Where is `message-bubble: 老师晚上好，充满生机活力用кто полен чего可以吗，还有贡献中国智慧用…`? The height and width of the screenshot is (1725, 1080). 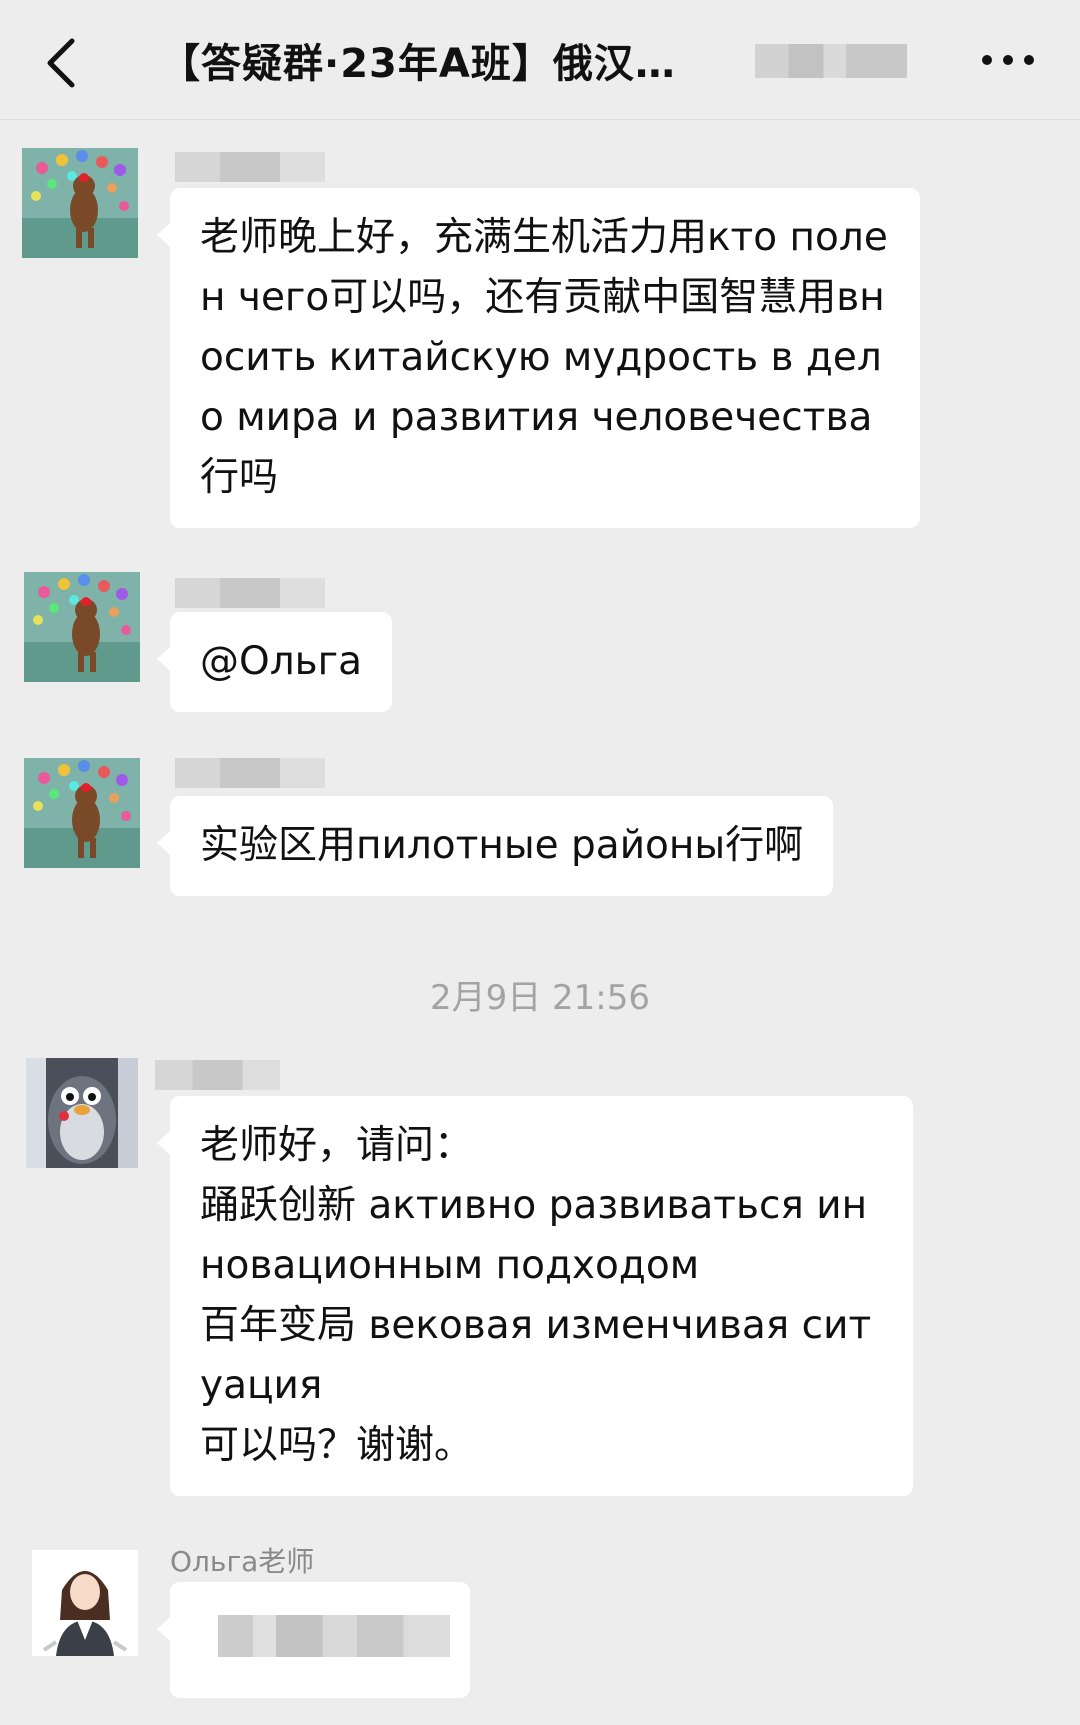 message-bubble: 老师晚上好，充满生机活力用кто полен чего可以吗，还有贡献中国智慧用… is located at coordinates (538, 358).